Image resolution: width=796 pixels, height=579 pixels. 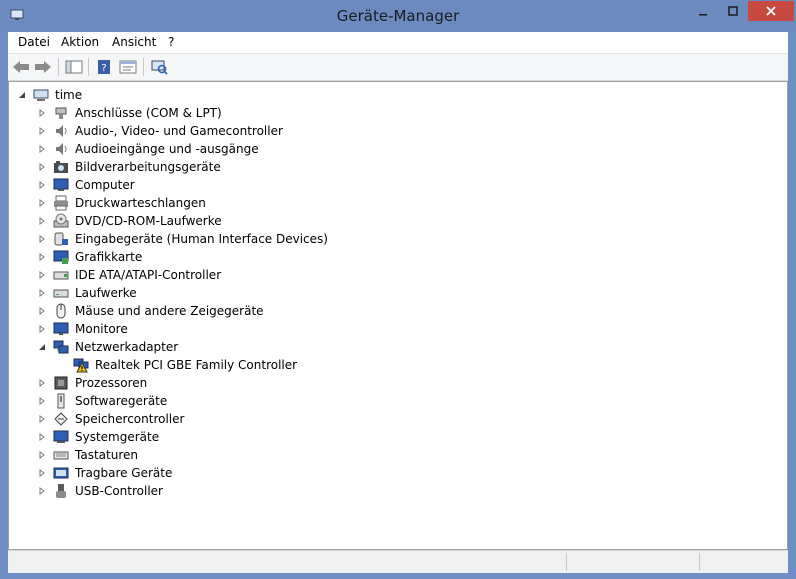 What do you see at coordinates (140, 203) in the screenshot?
I see `tree-item-label: Druckwarteschlangen` at bounding box center [140, 203].